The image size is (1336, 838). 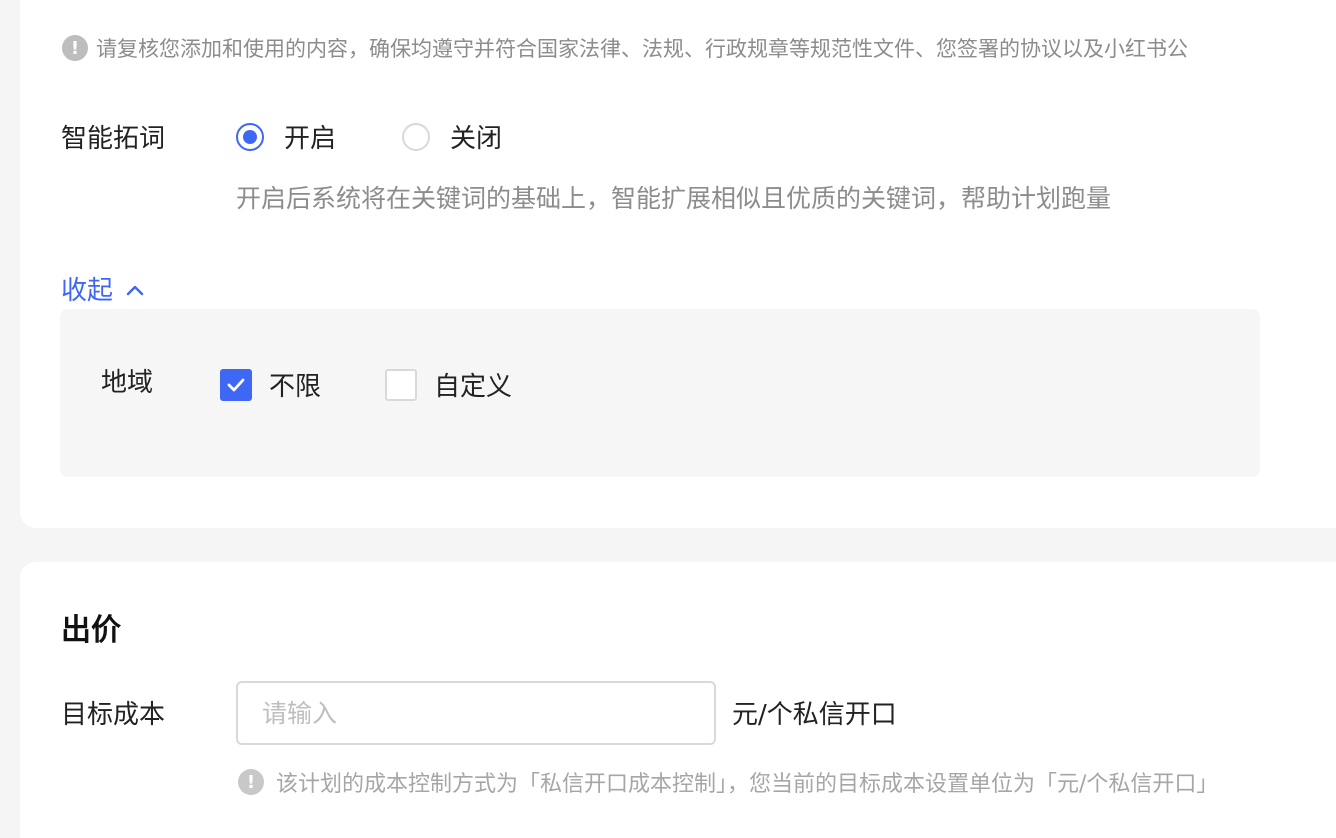 What do you see at coordinates (113, 715) in the screenshot?
I see `target-cost-label: 目标成本` at bounding box center [113, 715].